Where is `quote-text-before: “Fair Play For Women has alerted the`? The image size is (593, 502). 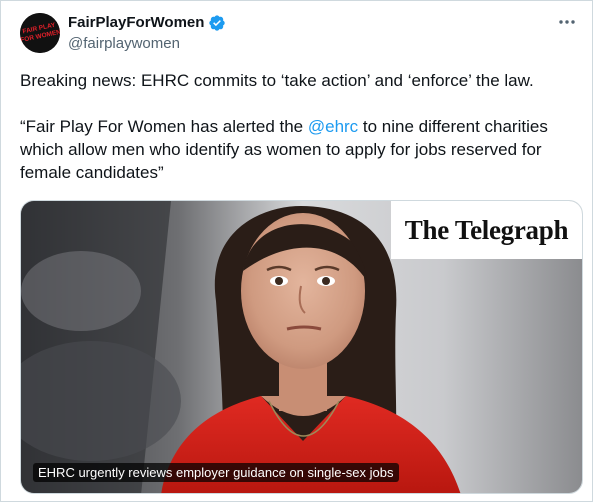
quote-text-before: “Fair Play For Women has alerted the is located at coordinates (164, 126).